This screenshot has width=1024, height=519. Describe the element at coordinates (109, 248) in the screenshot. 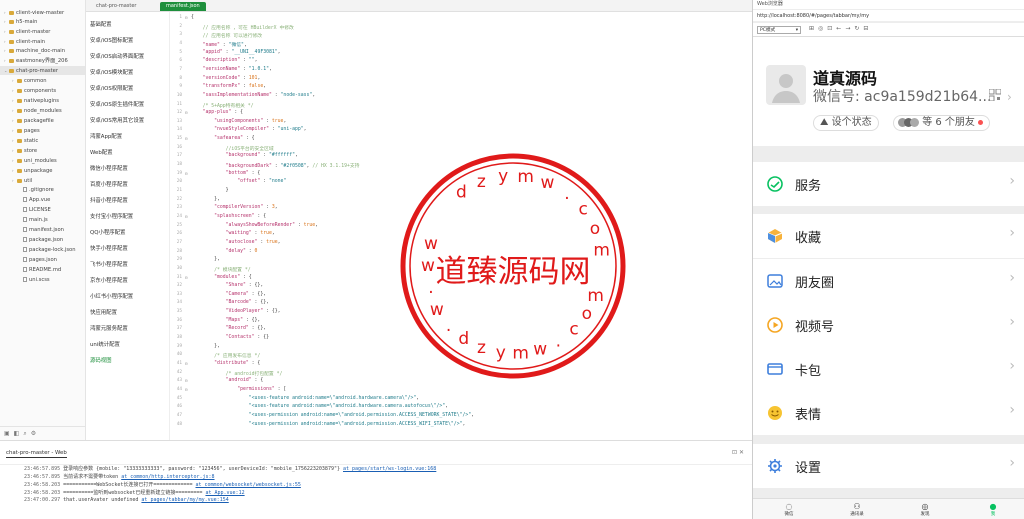

I see `config-nav-item: 快手小程序配置` at that location.